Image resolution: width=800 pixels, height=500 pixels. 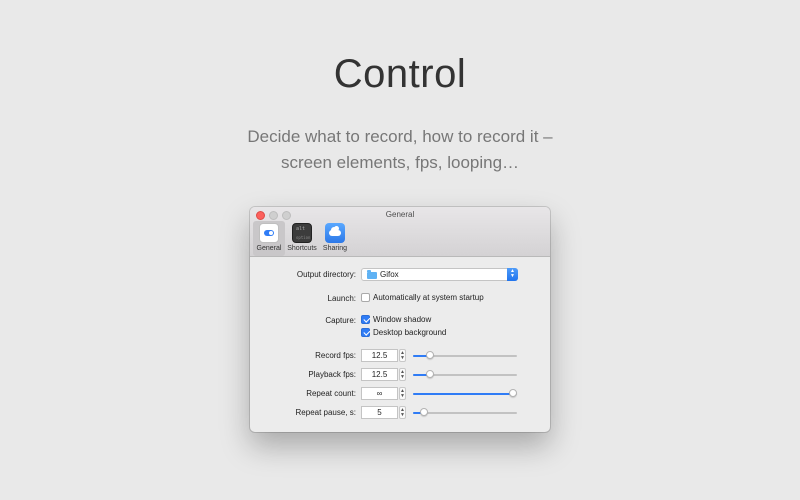 I want to click on record-fps-label: Record fps:, so click(x=335, y=355).